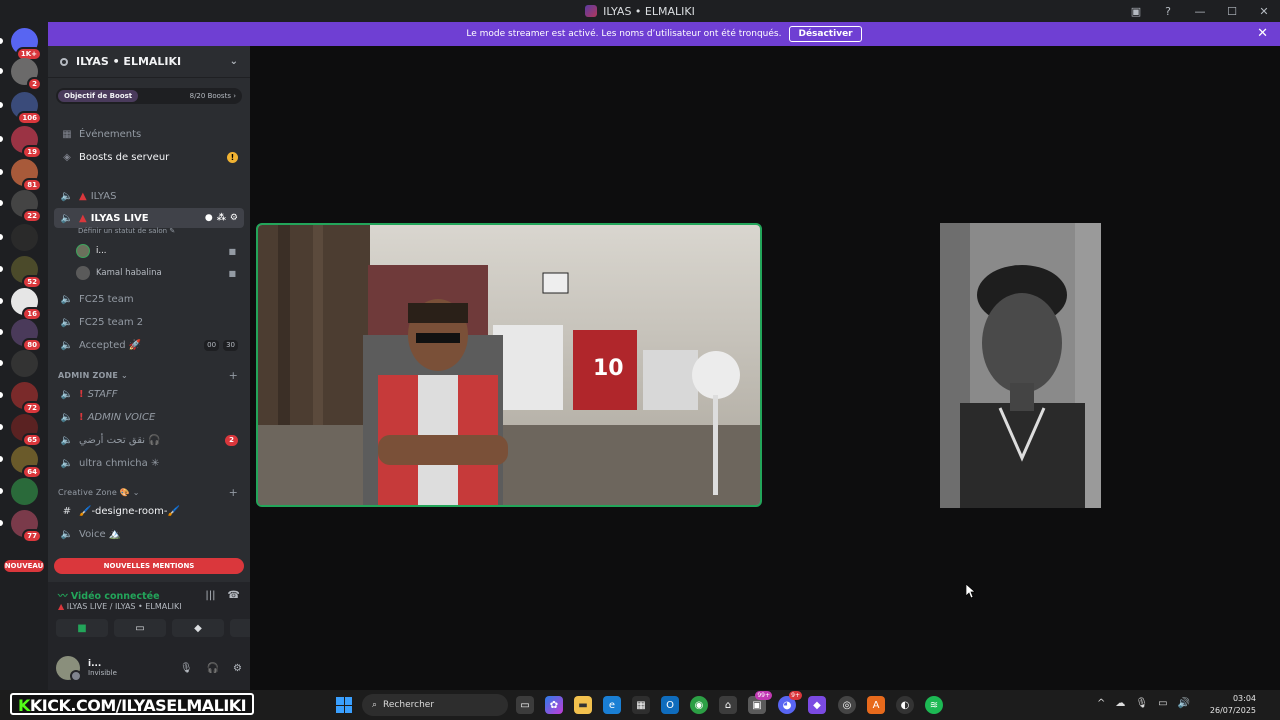  I want to click on channel-arabic: 🔈 نقق تحت أرضي 🎧 2, so click(149, 440).